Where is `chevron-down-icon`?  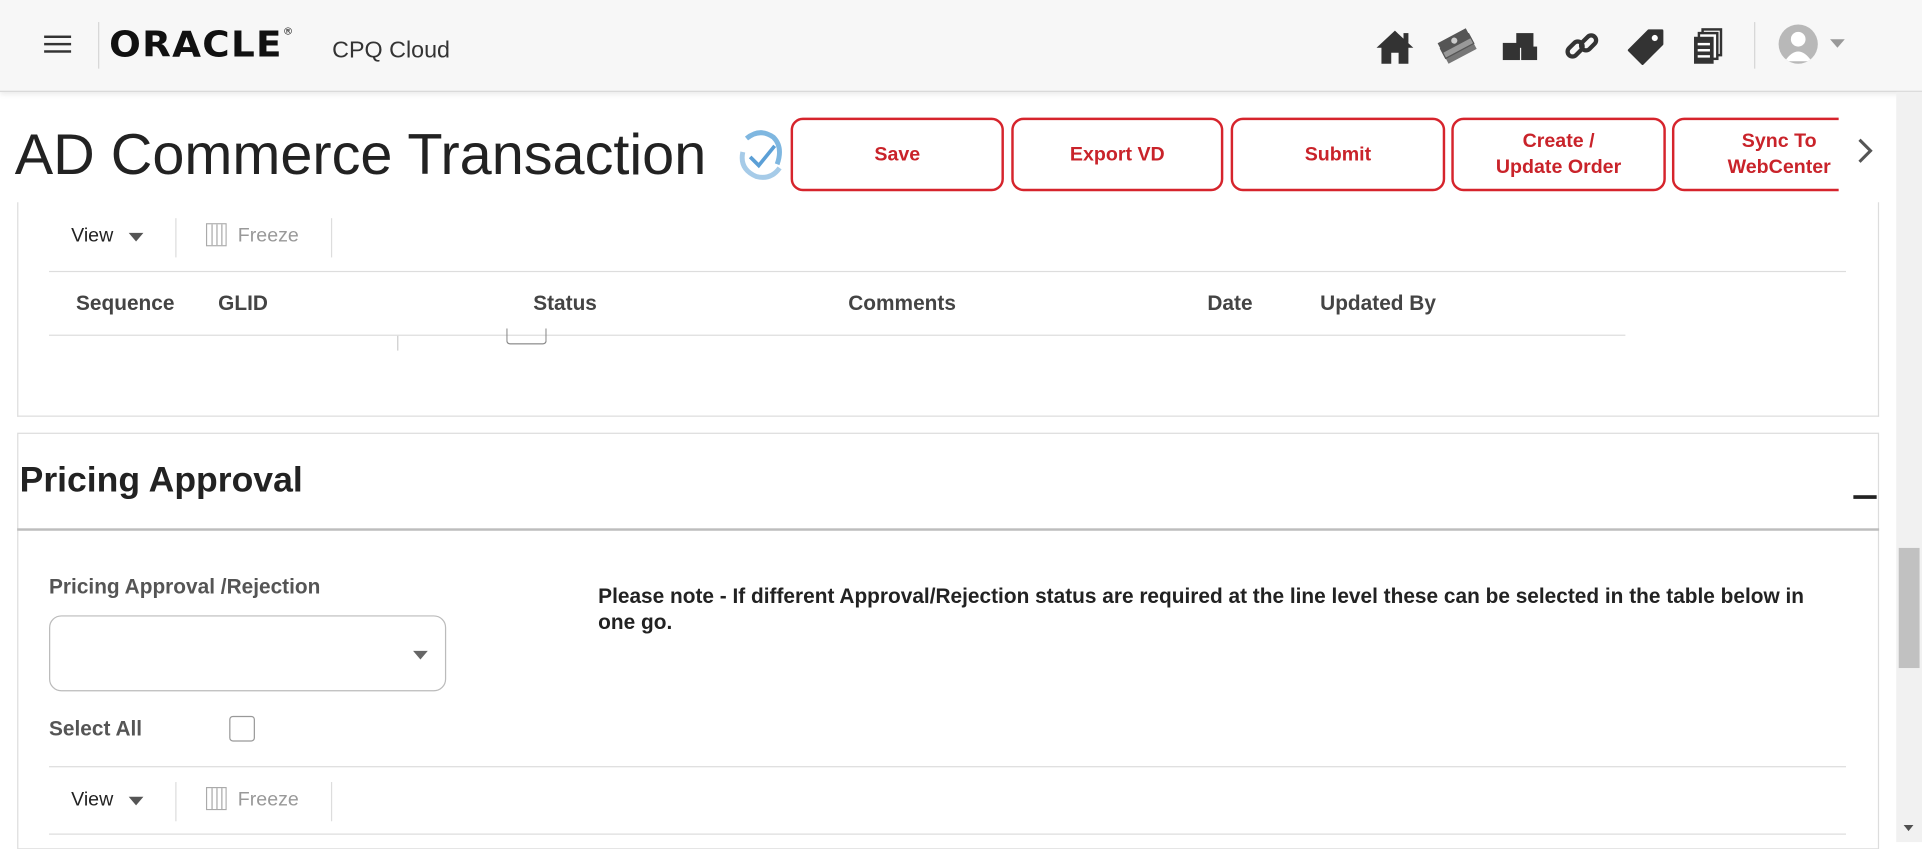
chevron-down-icon is located at coordinates (420, 655).